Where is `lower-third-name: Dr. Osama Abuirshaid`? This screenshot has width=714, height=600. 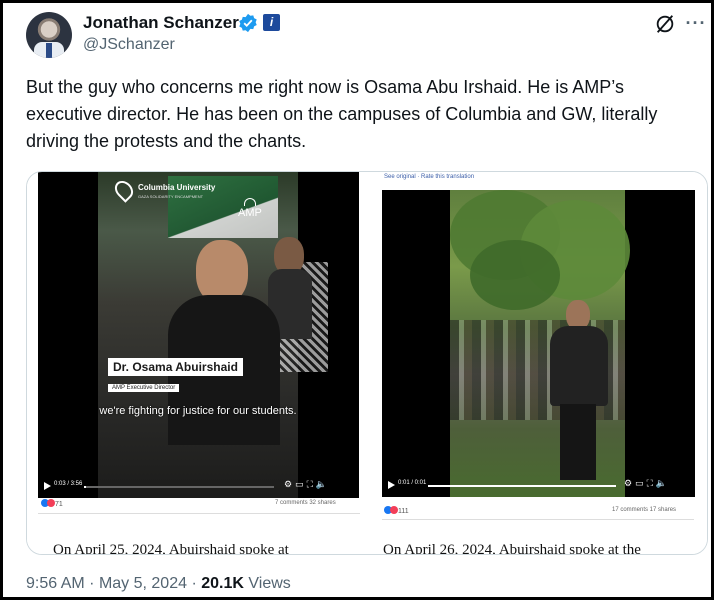 lower-third-name: Dr. Osama Abuirshaid is located at coordinates (175, 367).